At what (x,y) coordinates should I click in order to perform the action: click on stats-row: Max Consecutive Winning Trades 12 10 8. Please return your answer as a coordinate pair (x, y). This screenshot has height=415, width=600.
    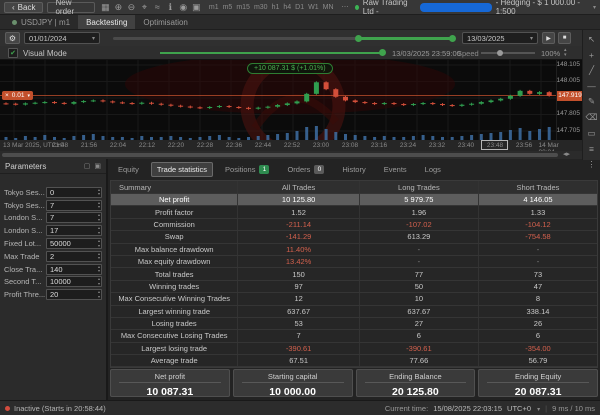
    Looking at the image, I should click on (354, 299).